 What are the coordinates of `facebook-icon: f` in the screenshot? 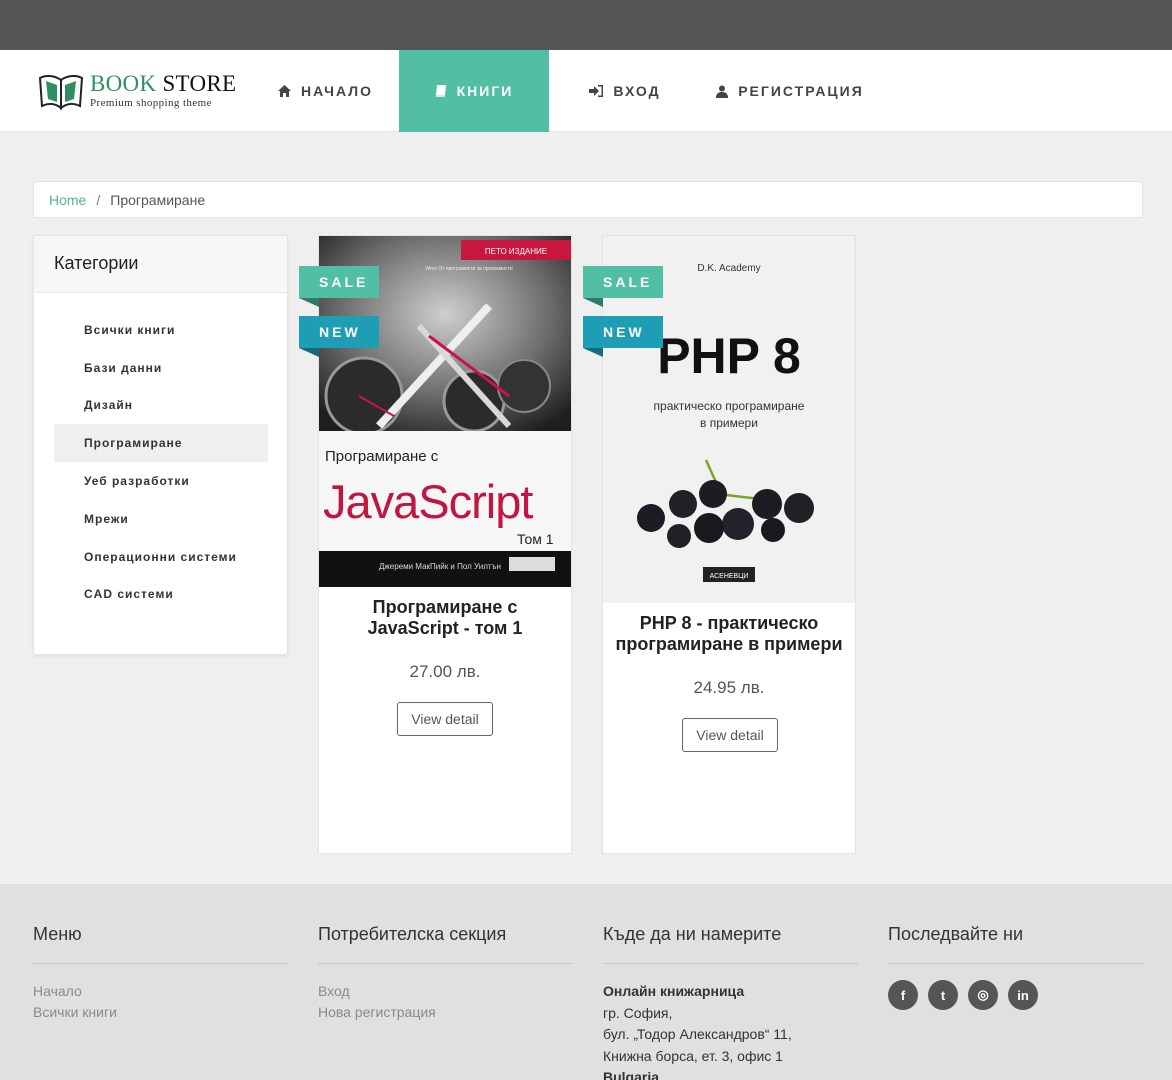 It's located at (903, 995).